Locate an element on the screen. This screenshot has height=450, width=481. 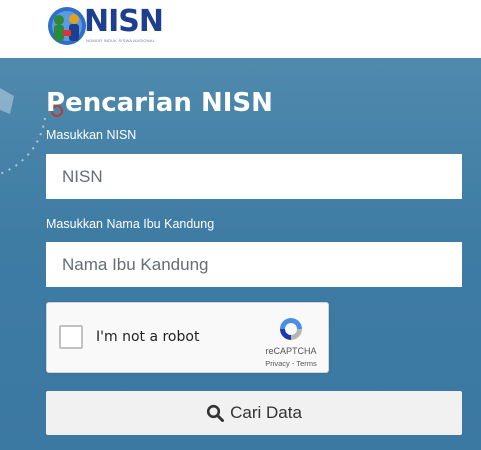
nisn-input is located at coordinates (254, 176).